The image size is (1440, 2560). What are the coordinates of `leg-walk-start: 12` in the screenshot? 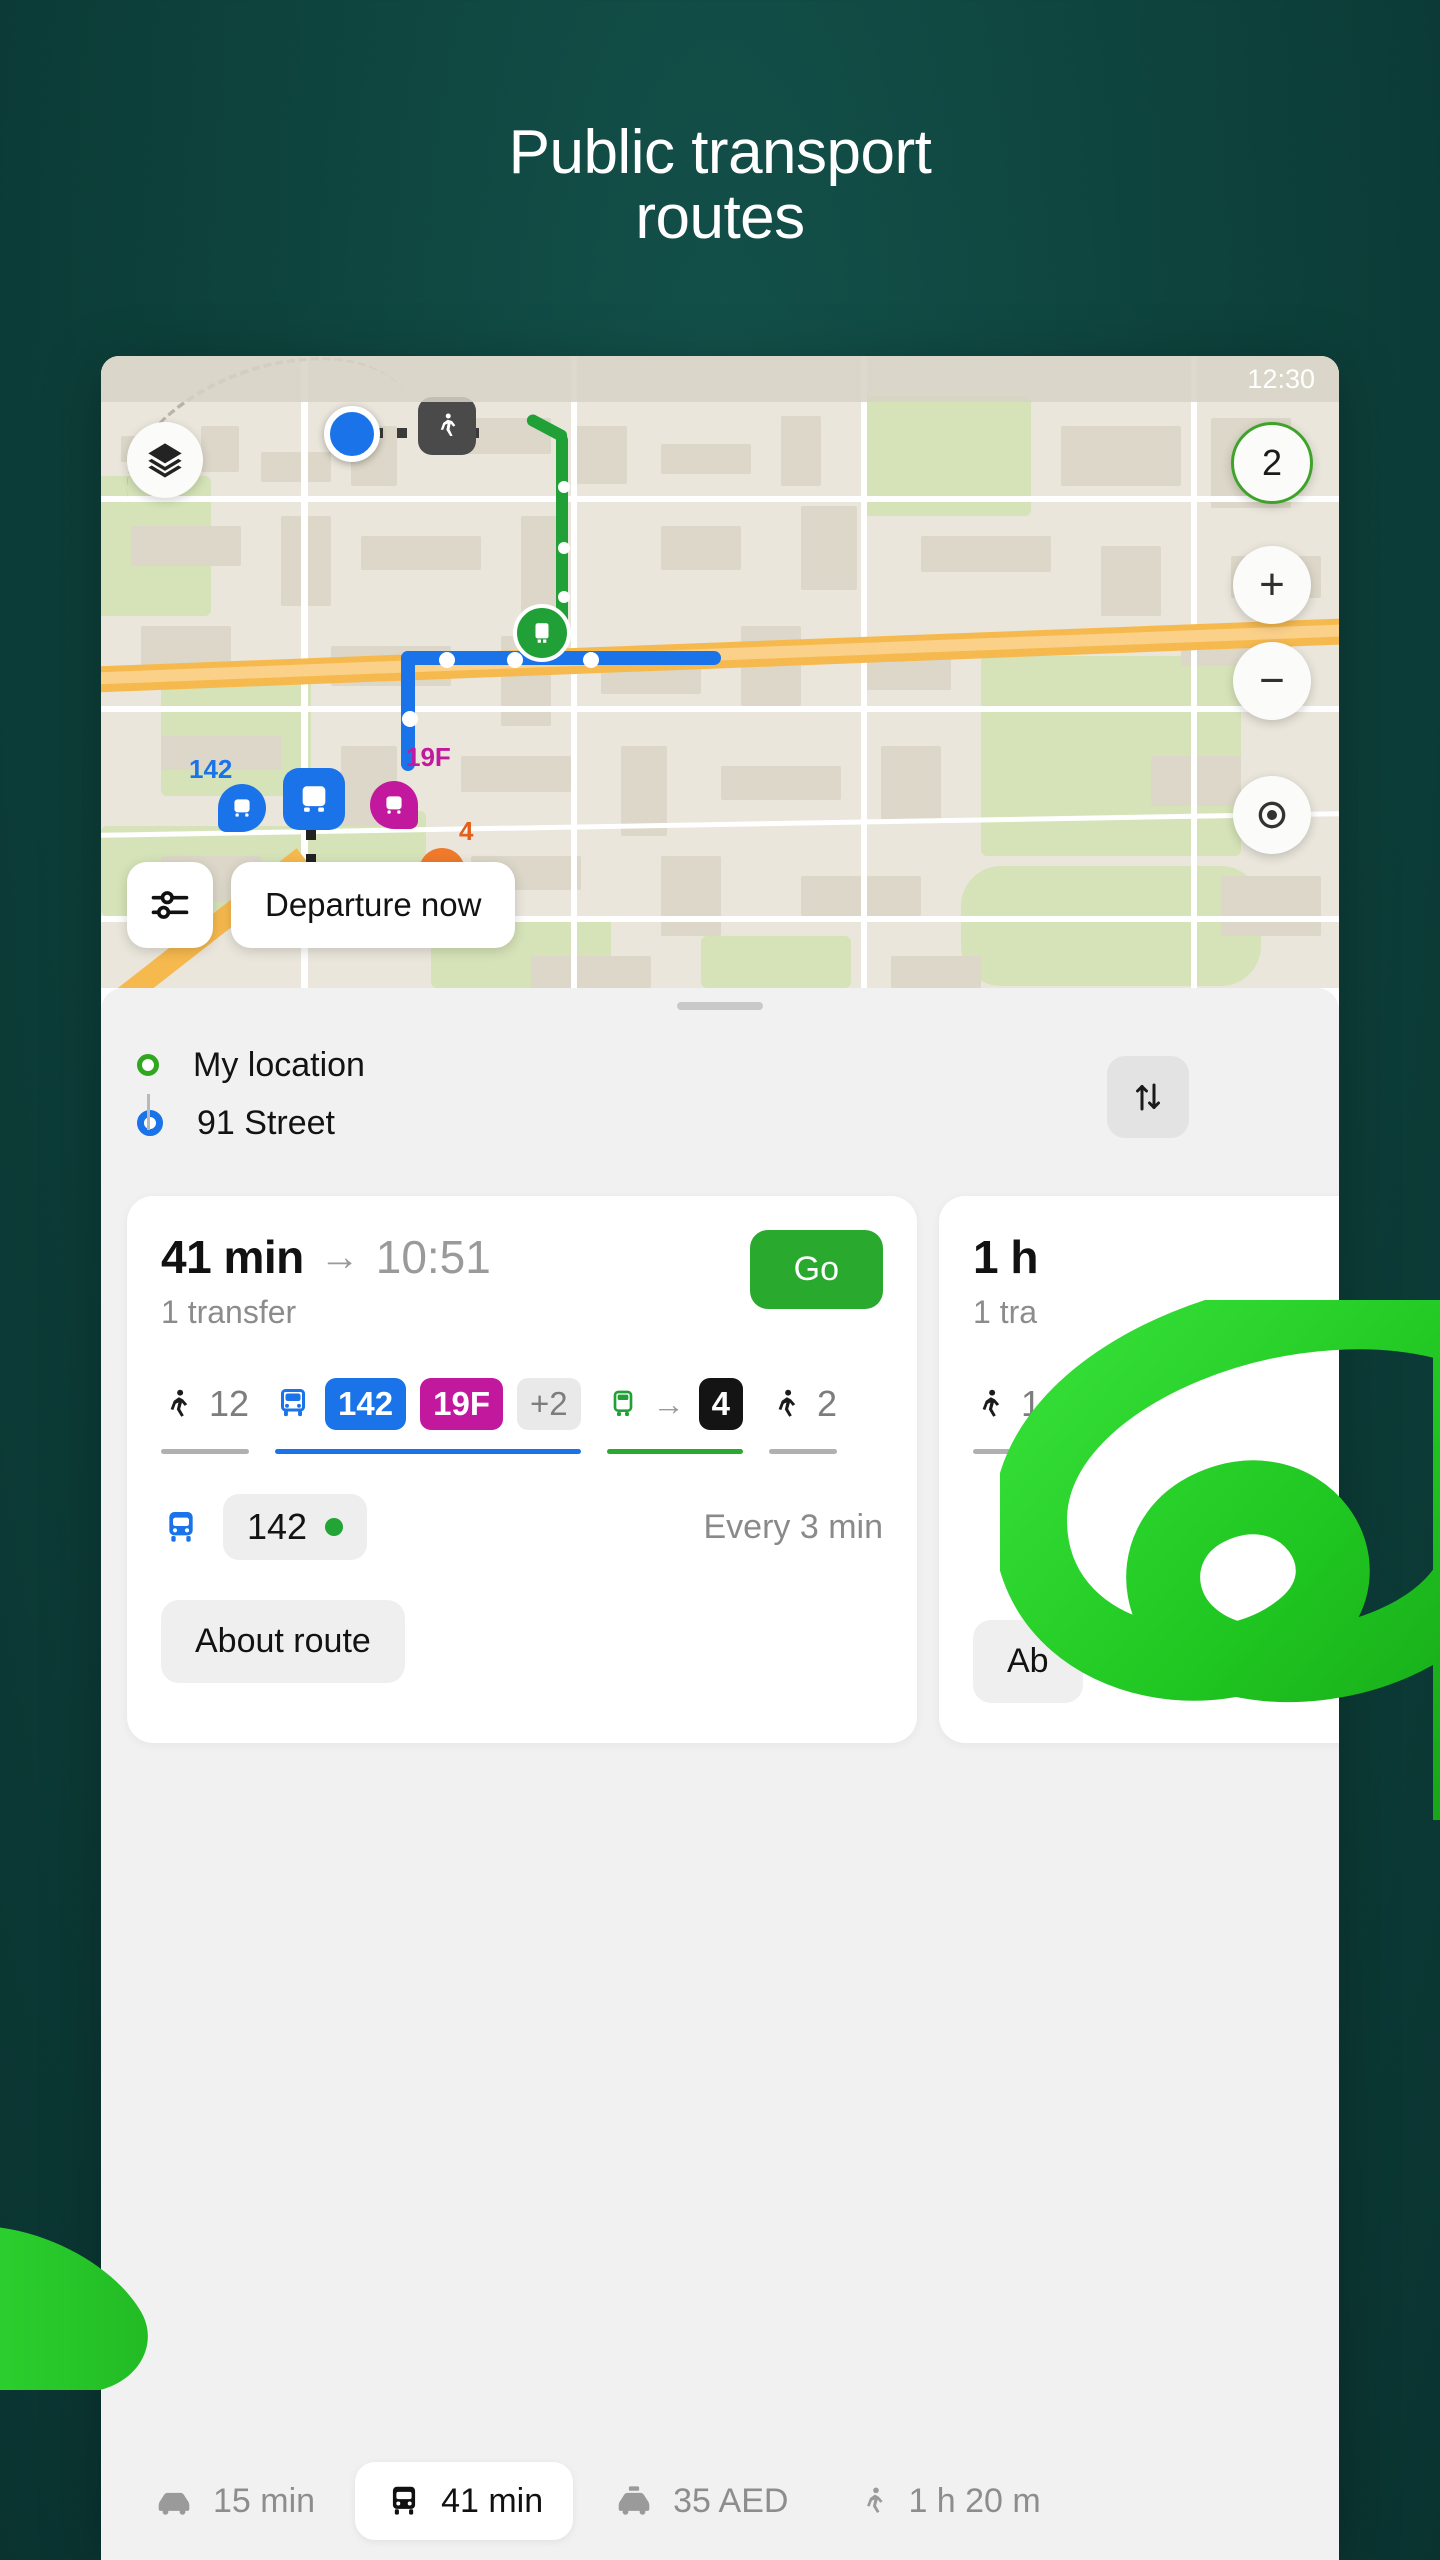 It's located at (205, 1413).